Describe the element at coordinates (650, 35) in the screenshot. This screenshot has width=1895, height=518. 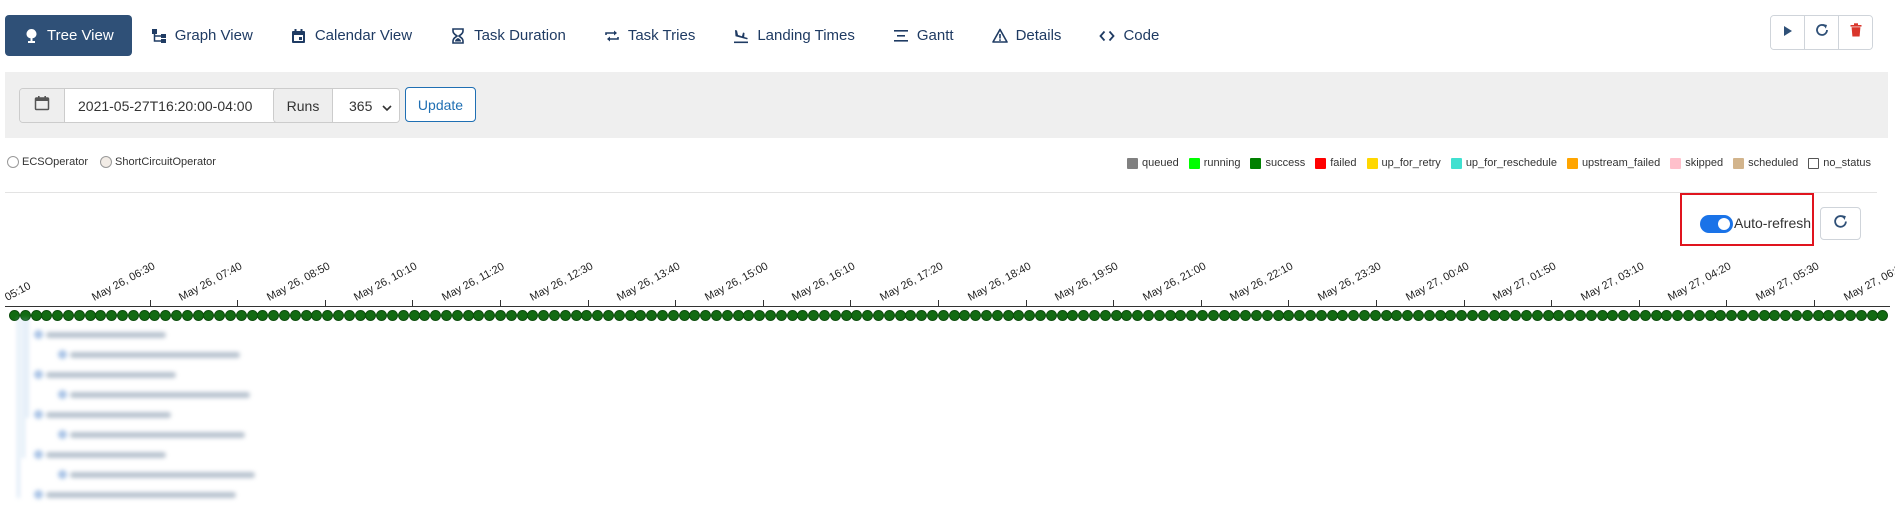
I see `tab-task-tries: Task Tries` at that location.